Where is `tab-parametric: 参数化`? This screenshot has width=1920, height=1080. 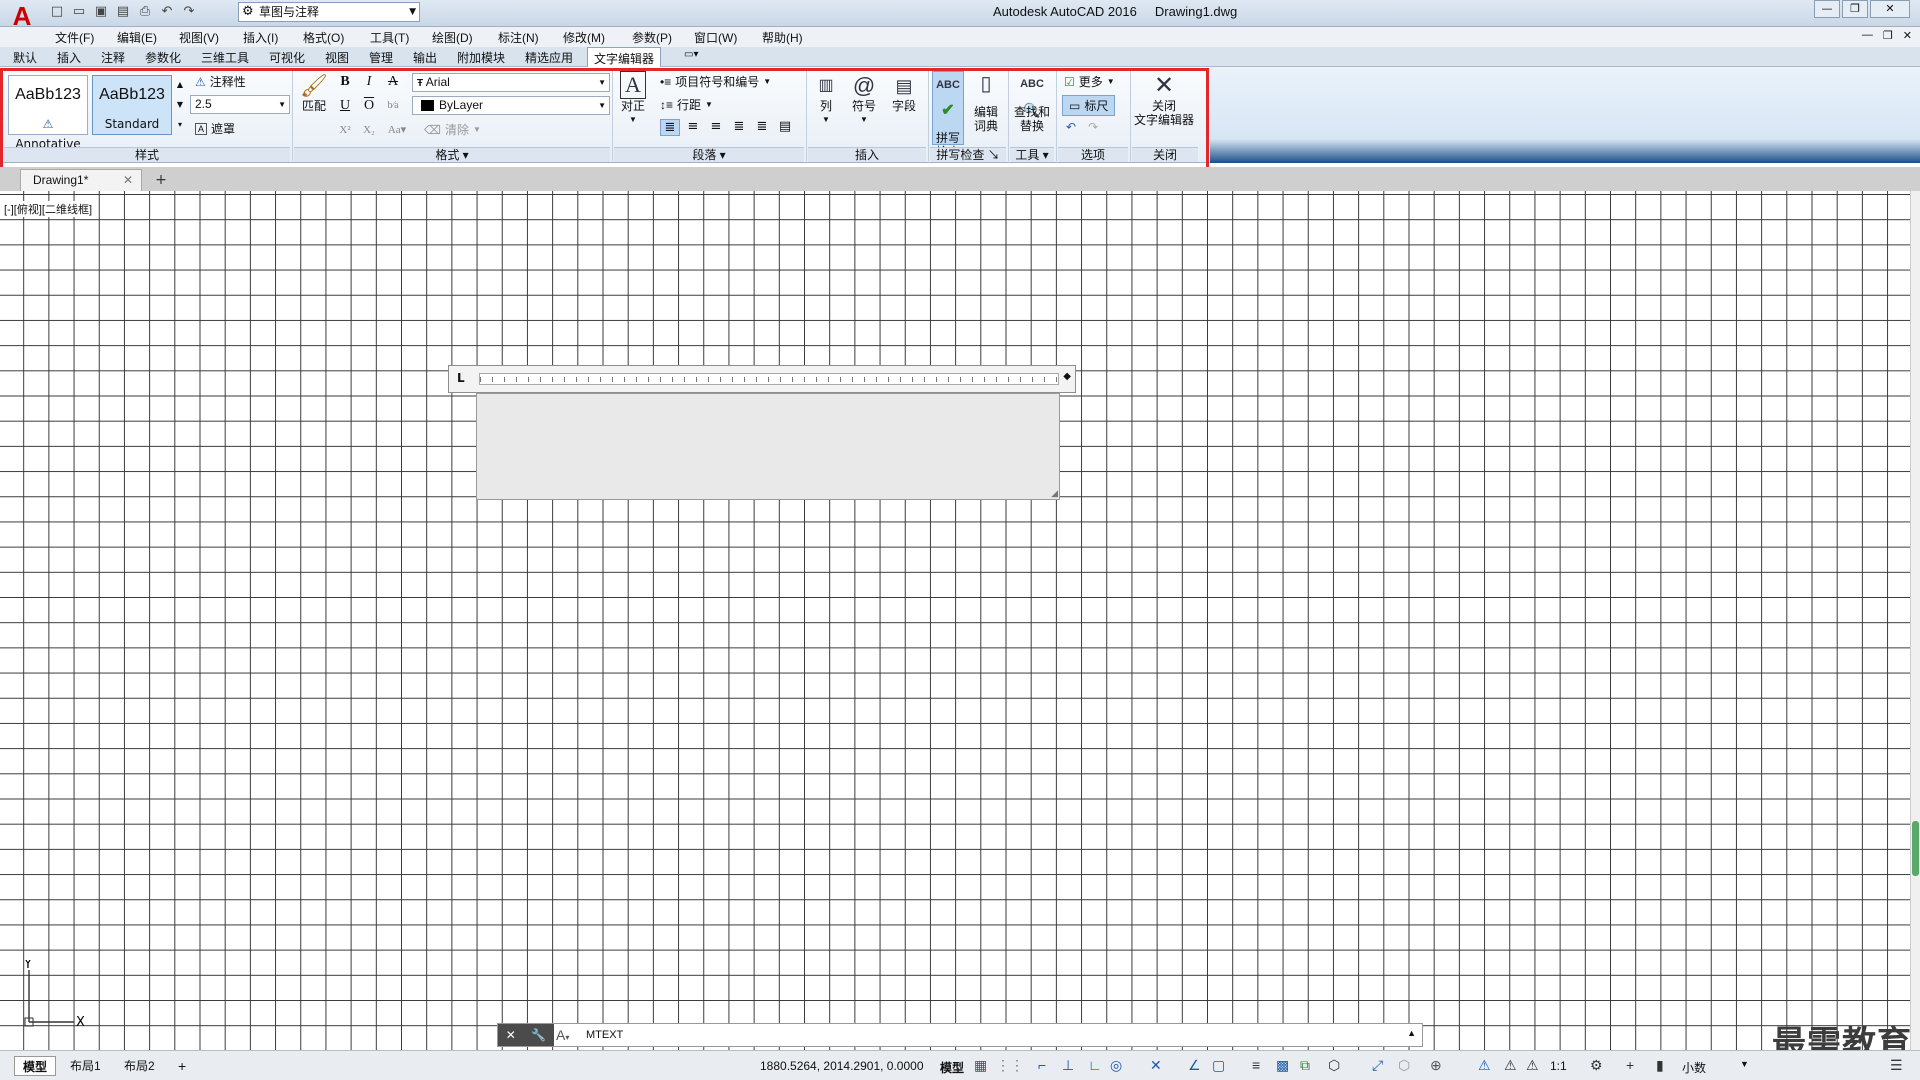 tab-parametric: 参数化 is located at coordinates (163, 57).